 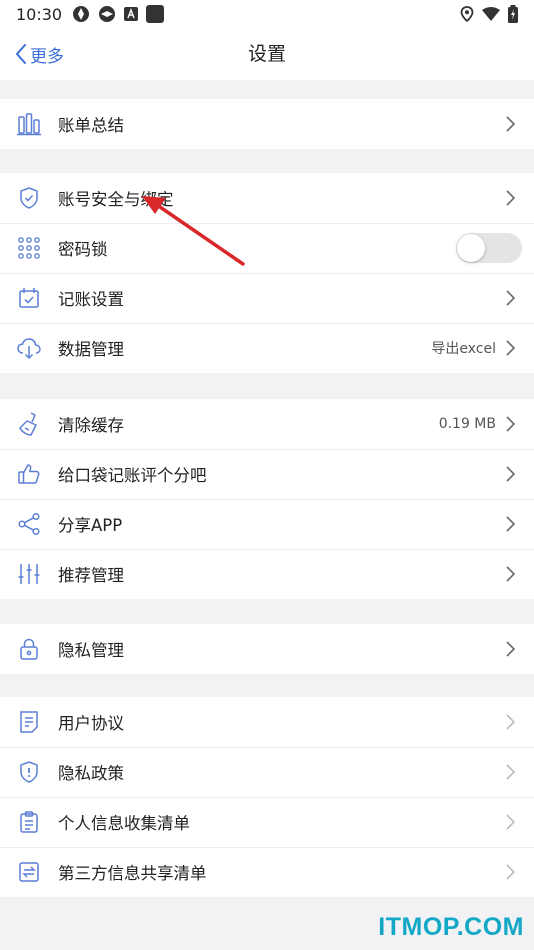 I want to click on settings-row-personal-info-list: 个人信息收集清单, so click(x=267, y=822).